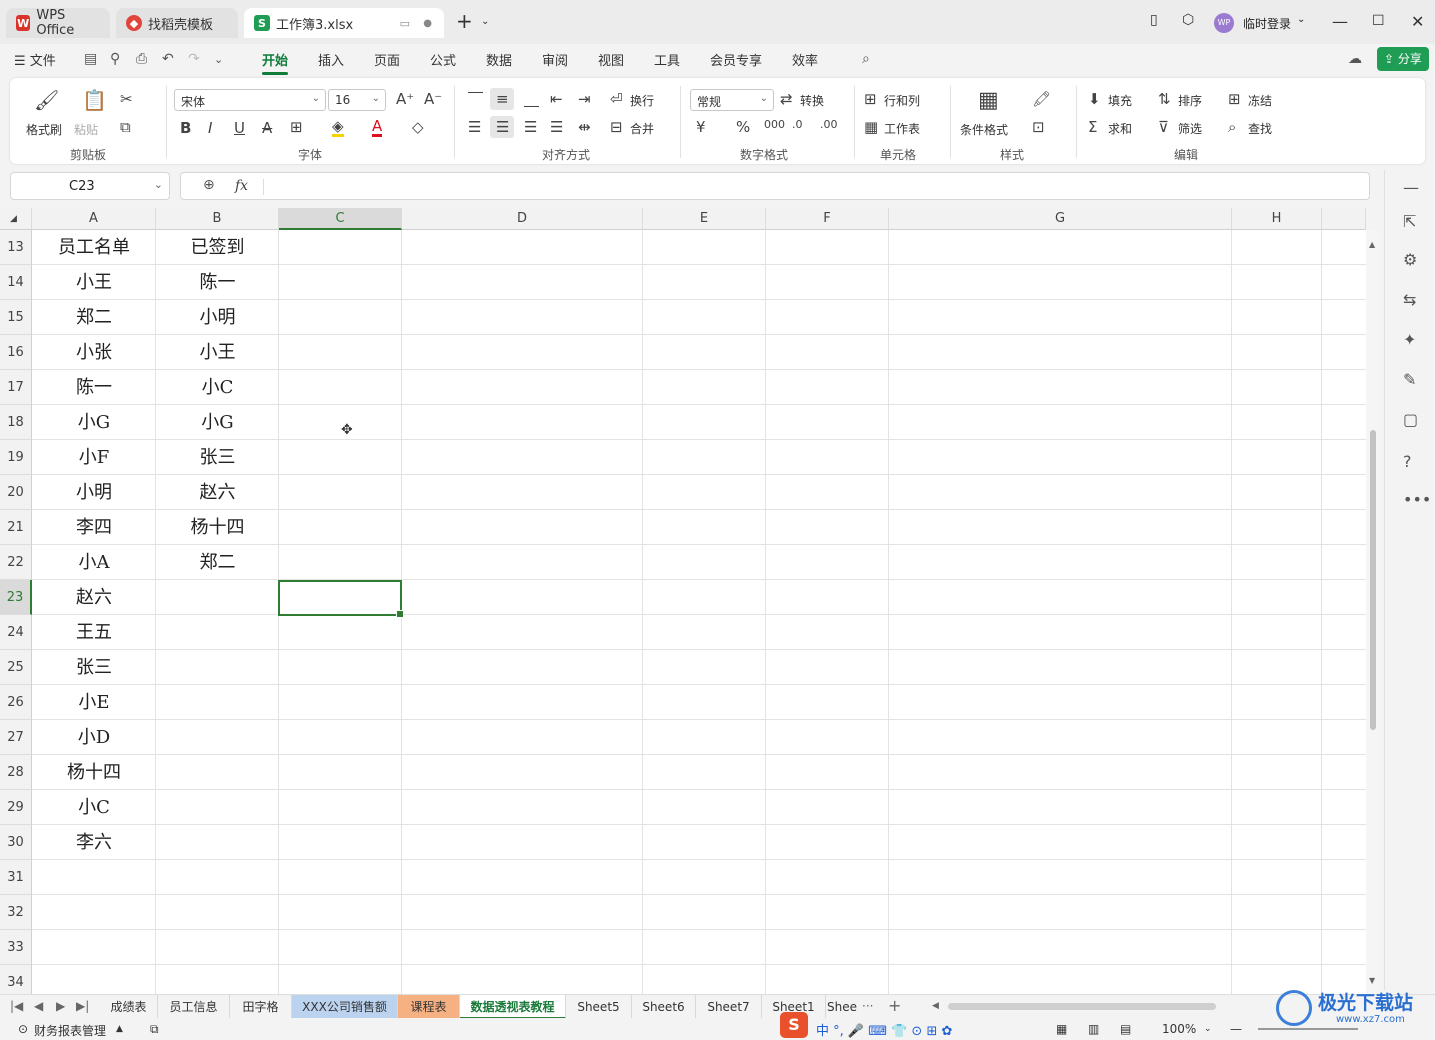 Image resolution: width=1435 pixels, height=1040 pixels. What do you see at coordinates (16, 219) in the screenshot?
I see `select-all-corner: ◢` at bounding box center [16, 219].